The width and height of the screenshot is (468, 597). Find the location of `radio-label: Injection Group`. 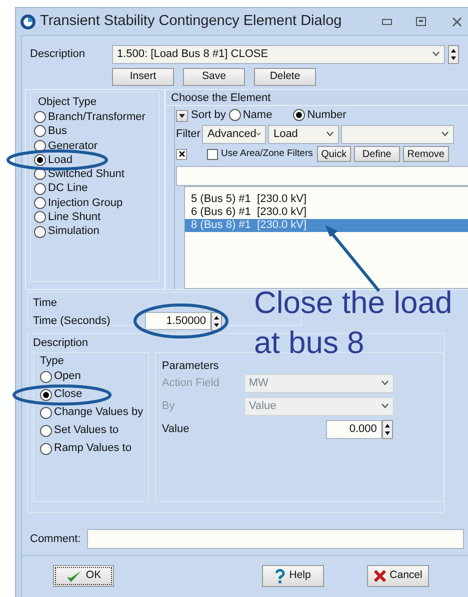

radio-label: Injection Group is located at coordinates (85, 203).